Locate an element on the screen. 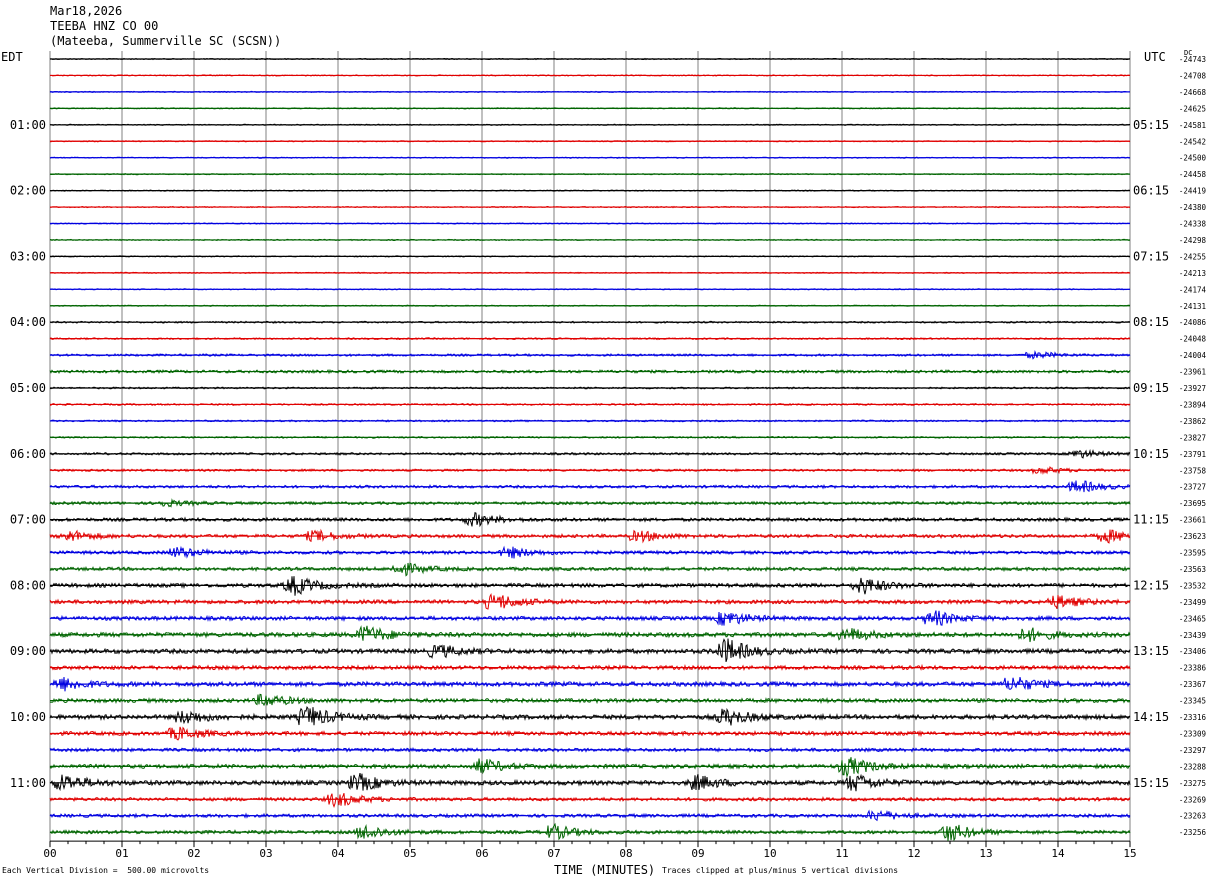 The width and height of the screenshot is (1210, 886). dc-offset-label: -23309 is located at coordinates (1192, 733).